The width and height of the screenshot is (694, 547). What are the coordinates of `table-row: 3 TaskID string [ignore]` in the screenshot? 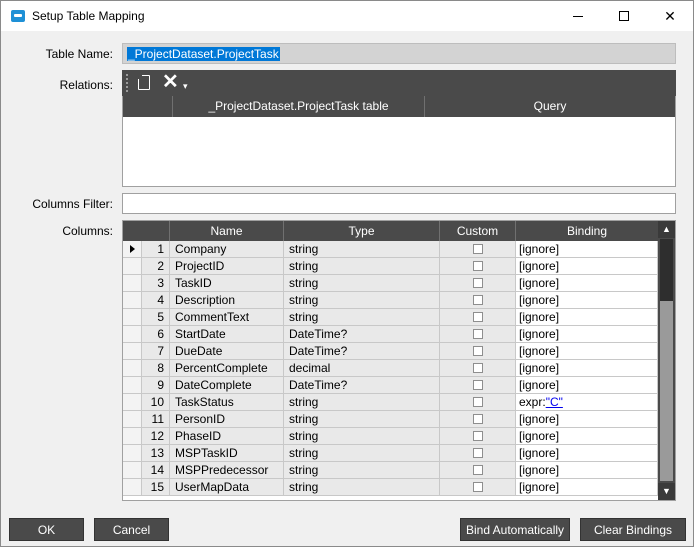 It's located at (390, 283).